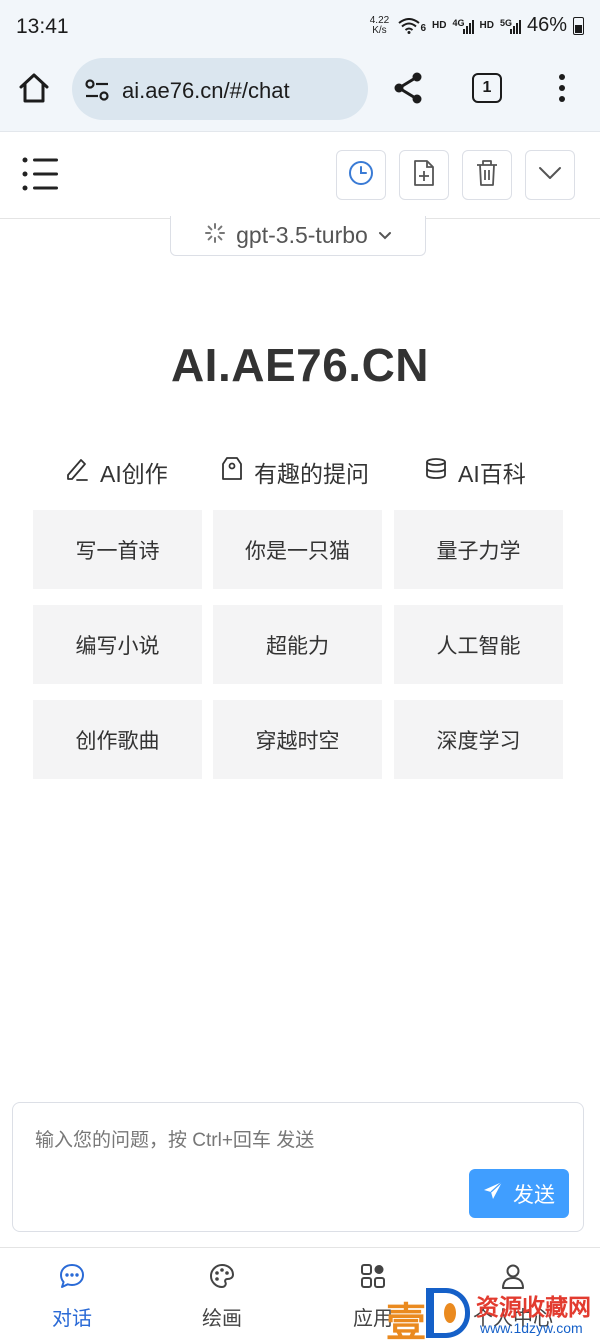 The image size is (600, 1342). Describe the element at coordinates (546, 25) in the screenshot. I see `battery-percent: 46%` at that location.